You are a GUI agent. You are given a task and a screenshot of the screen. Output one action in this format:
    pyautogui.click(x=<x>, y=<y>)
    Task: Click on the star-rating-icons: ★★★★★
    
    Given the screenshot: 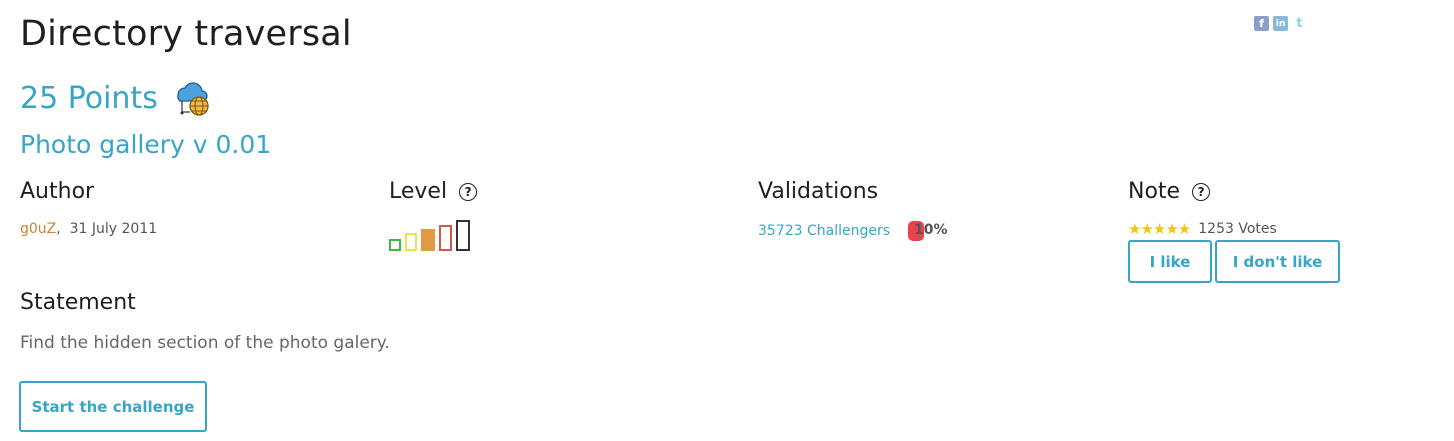 What is the action you would take?
    pyautogui.click(x=1159, y=229)
    